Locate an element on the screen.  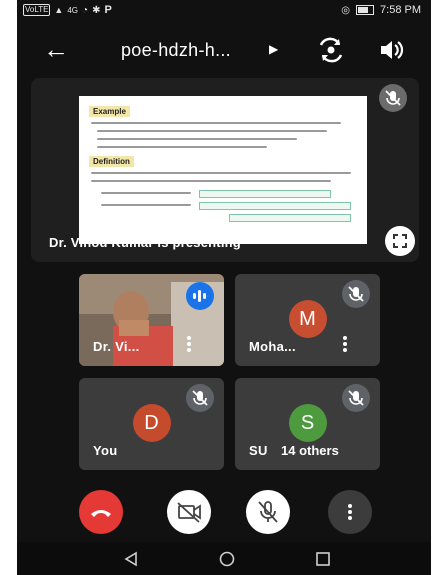
call-header: ← poe-hdzh-h... ▶ is located at coordinates (224, 50).